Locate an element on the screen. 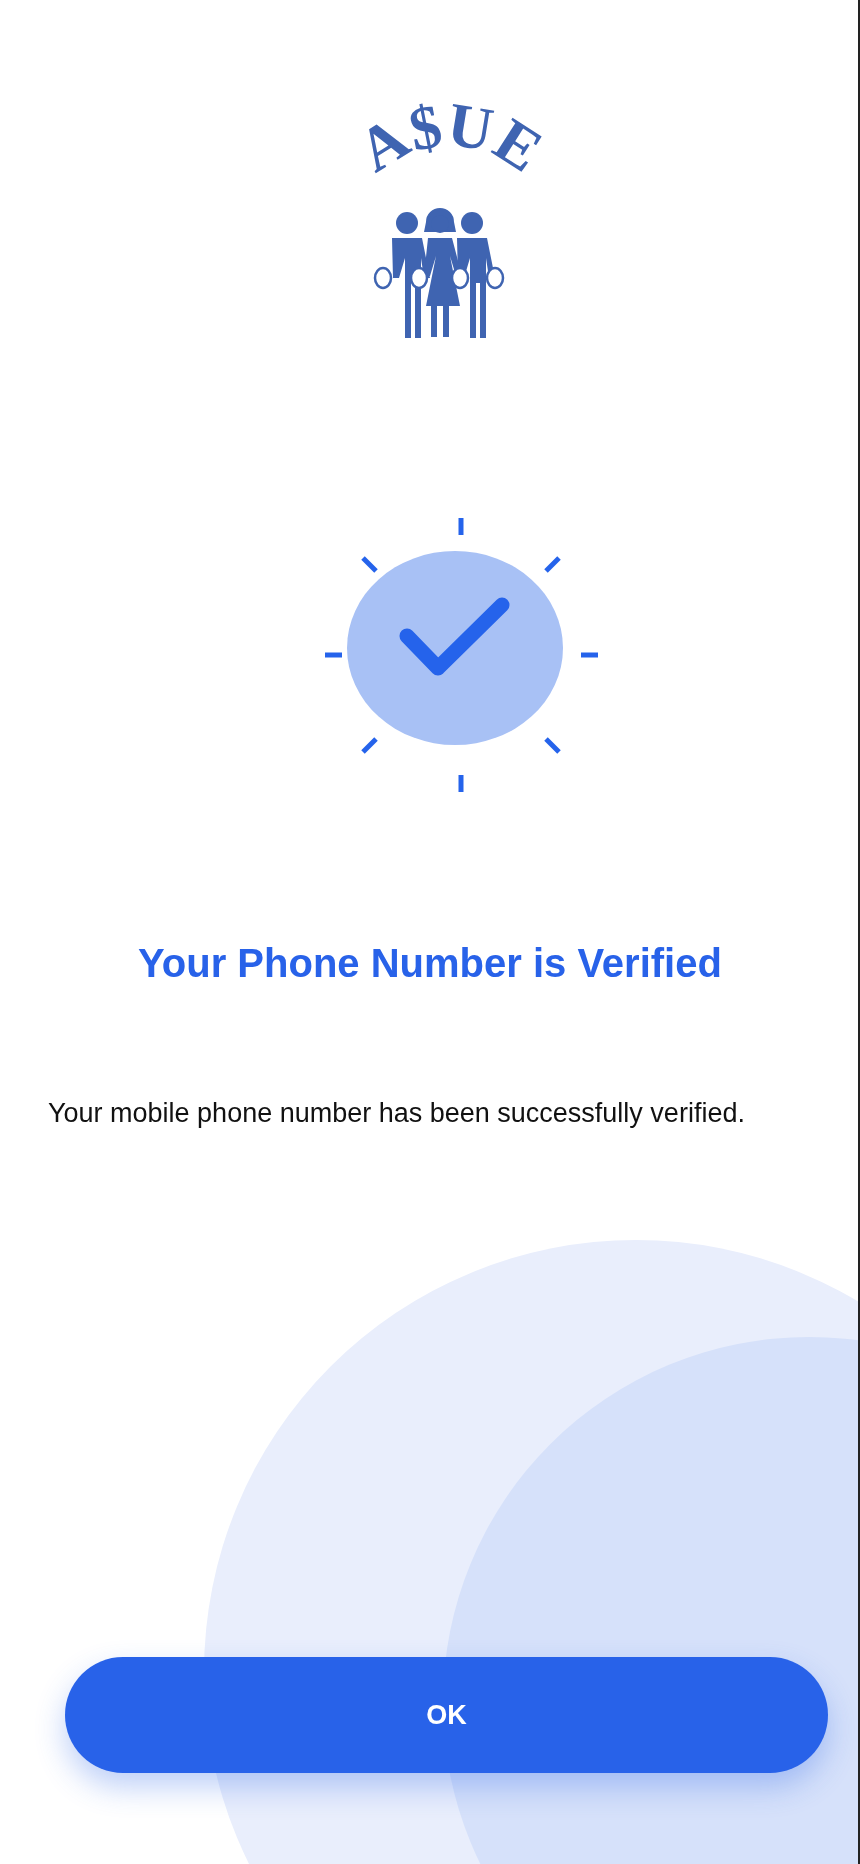  ok-button: OK is located at coordinates (446, 1715).